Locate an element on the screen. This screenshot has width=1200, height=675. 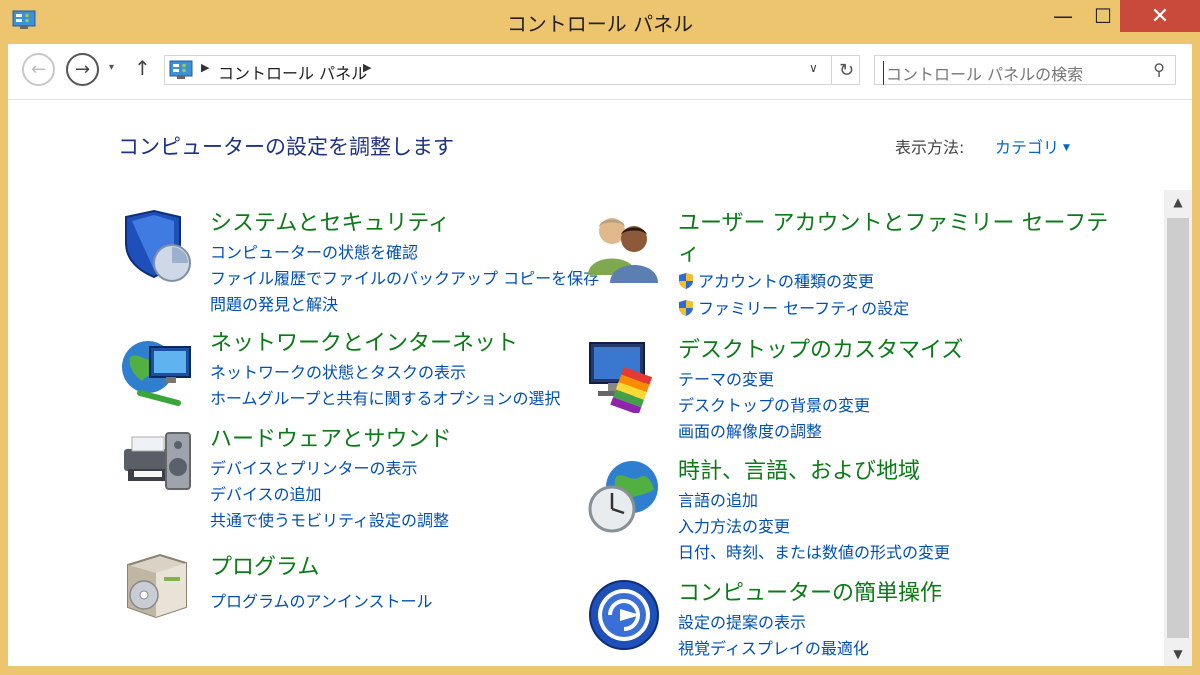
category-hardware-sound: ハードウェアとサウンド is located at coordinates (331, 437).